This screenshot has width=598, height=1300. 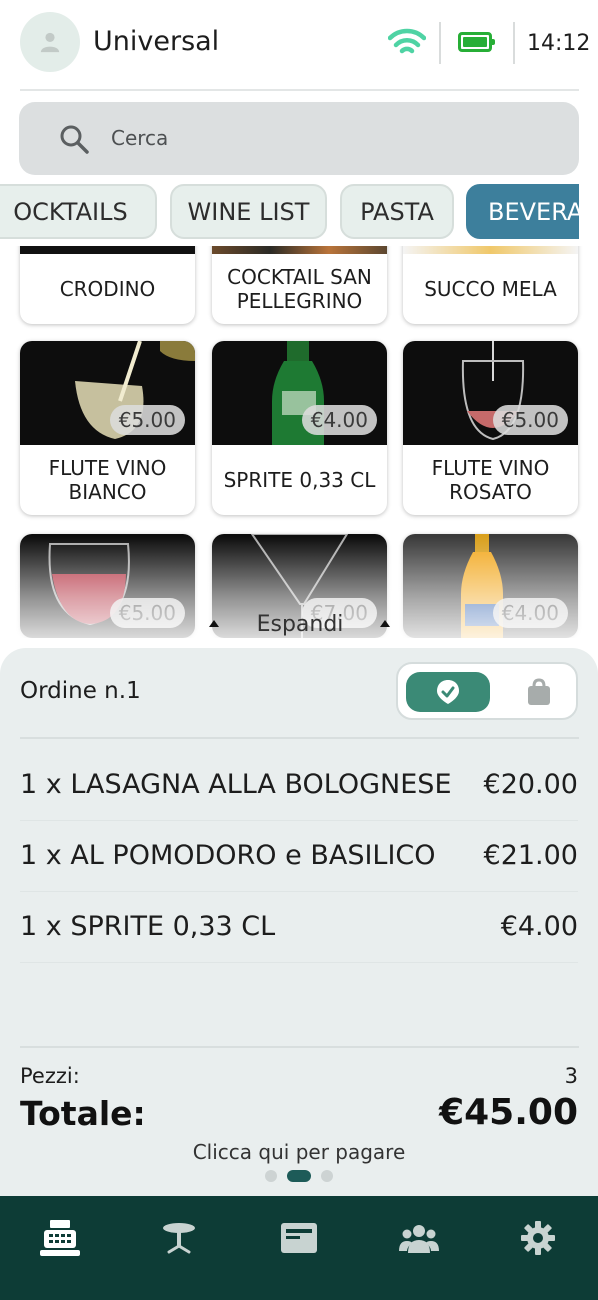 I want to click on product-card: COCKTAIL SAN PELLEGRINO, so click(x=299, y=285).